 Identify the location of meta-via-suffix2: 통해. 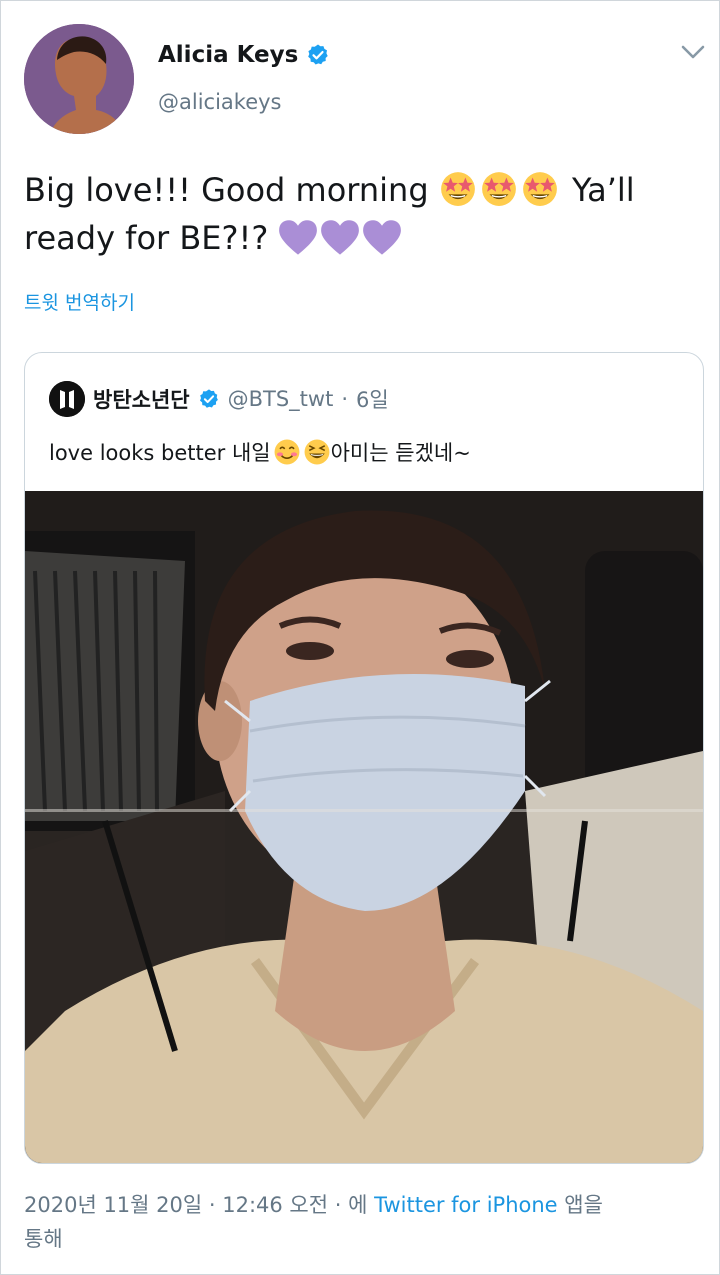
(43, 1239).